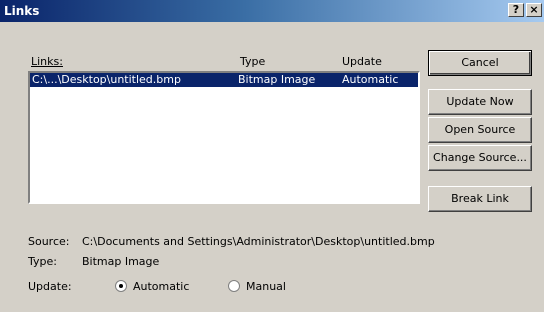  What do you see at coordinates (22, 11) in the screenshot?
I see `window-title: Links` at bounding box center [22, 11].